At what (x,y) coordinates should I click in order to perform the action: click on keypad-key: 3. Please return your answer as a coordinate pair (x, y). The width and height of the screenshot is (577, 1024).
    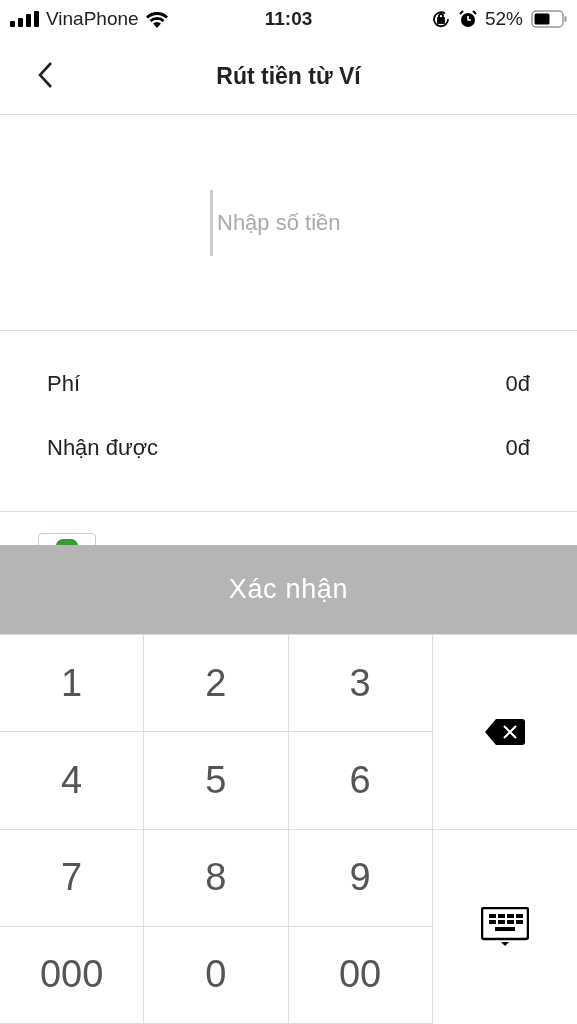
    Looking at the image, I should click on (360, 684).